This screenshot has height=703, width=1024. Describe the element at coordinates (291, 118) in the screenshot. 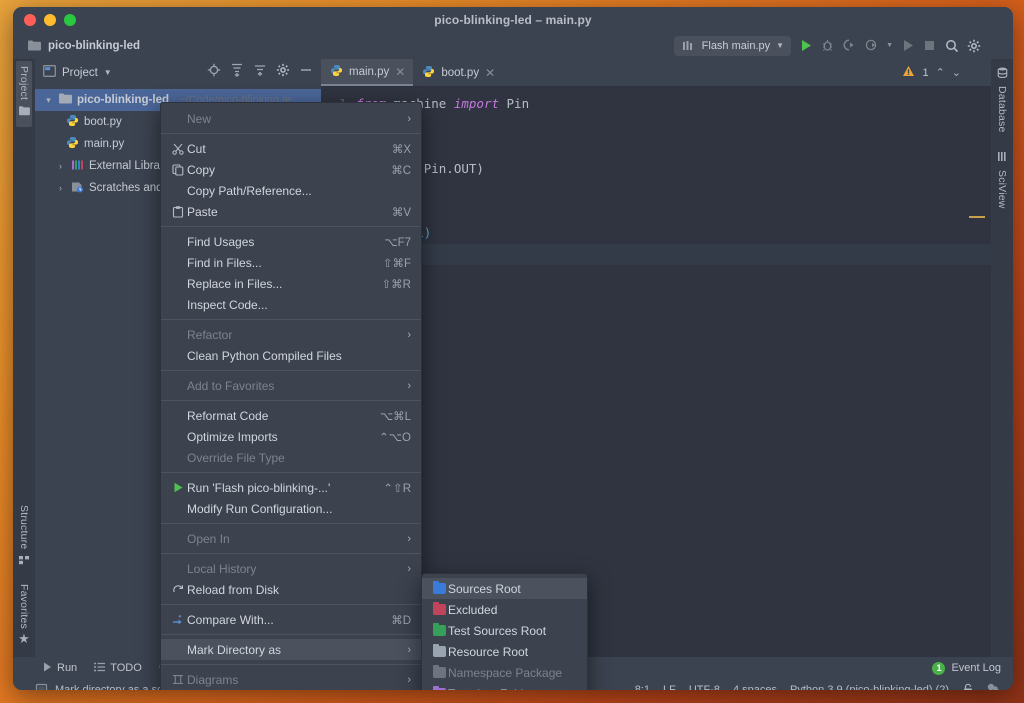

I see `menu-item-new: New ›` at that location.